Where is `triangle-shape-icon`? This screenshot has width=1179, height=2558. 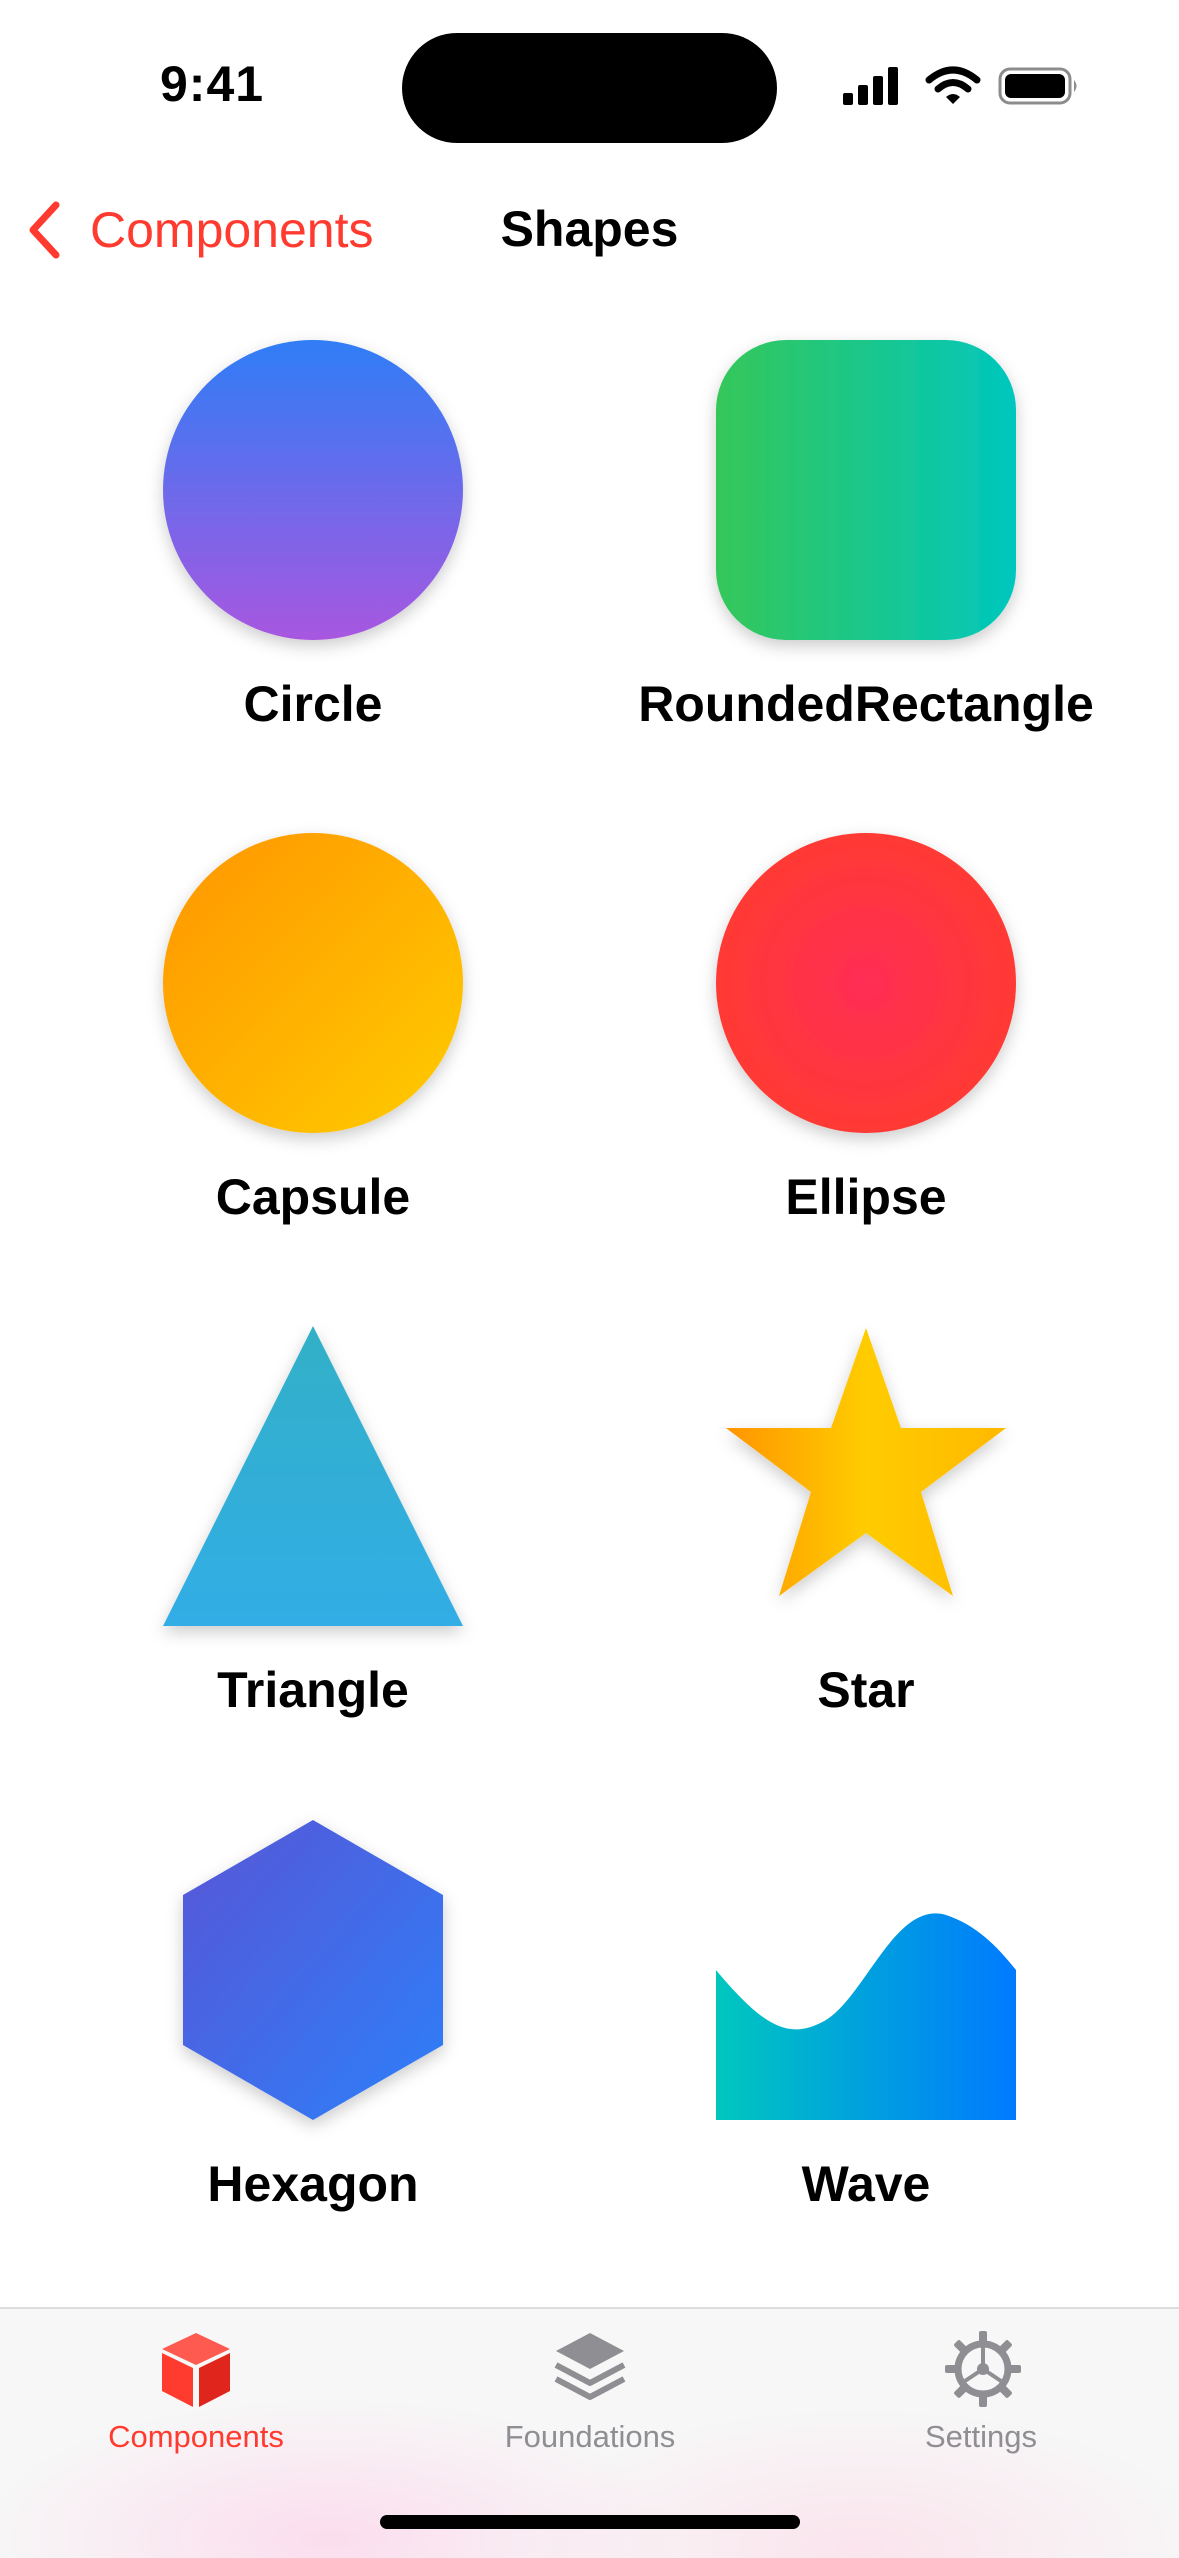
triangle-shape-icon is located at coordinates (313, 1476).